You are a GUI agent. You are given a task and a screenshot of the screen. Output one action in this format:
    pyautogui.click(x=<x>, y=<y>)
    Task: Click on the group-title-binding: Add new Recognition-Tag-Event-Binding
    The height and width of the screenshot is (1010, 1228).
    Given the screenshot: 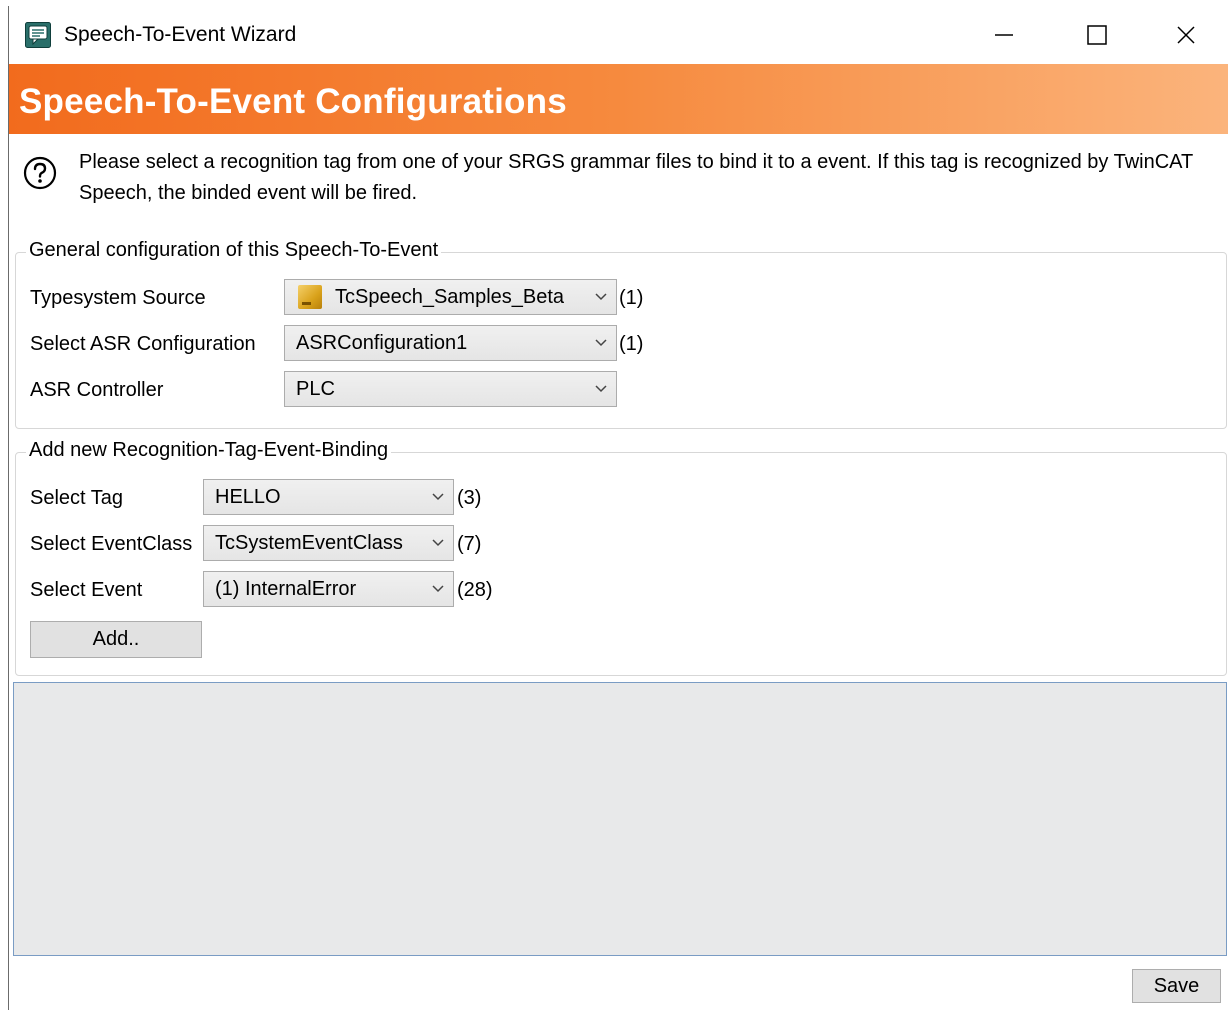 What is the action you would take?
    pyautogui.click(x=209, y=450)
    